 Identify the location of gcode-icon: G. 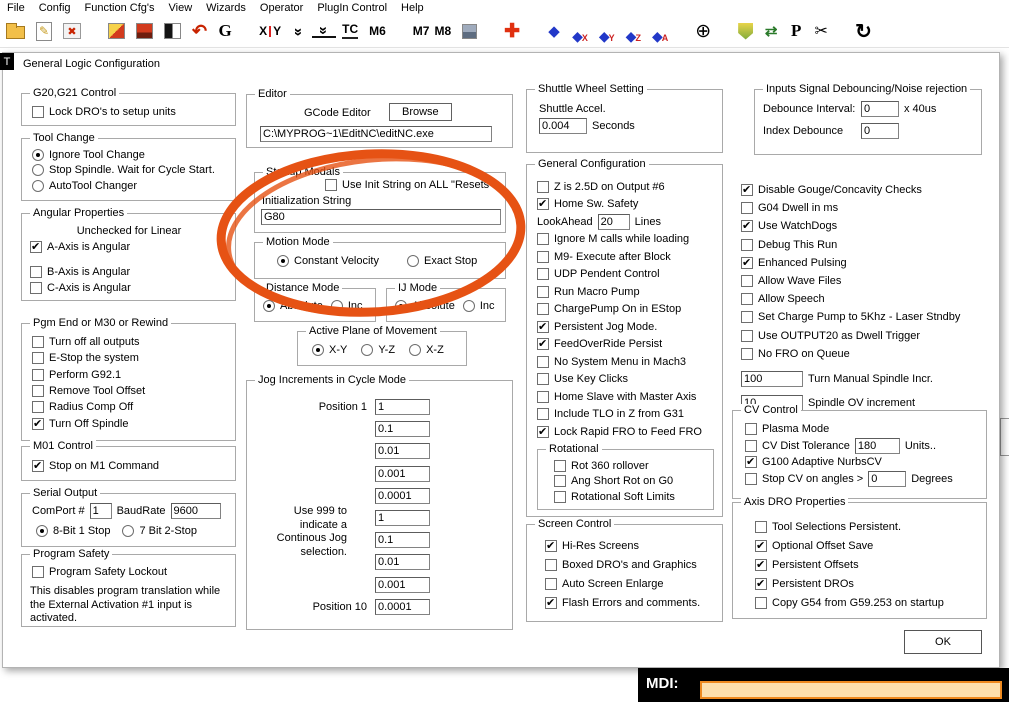
(225, 31).